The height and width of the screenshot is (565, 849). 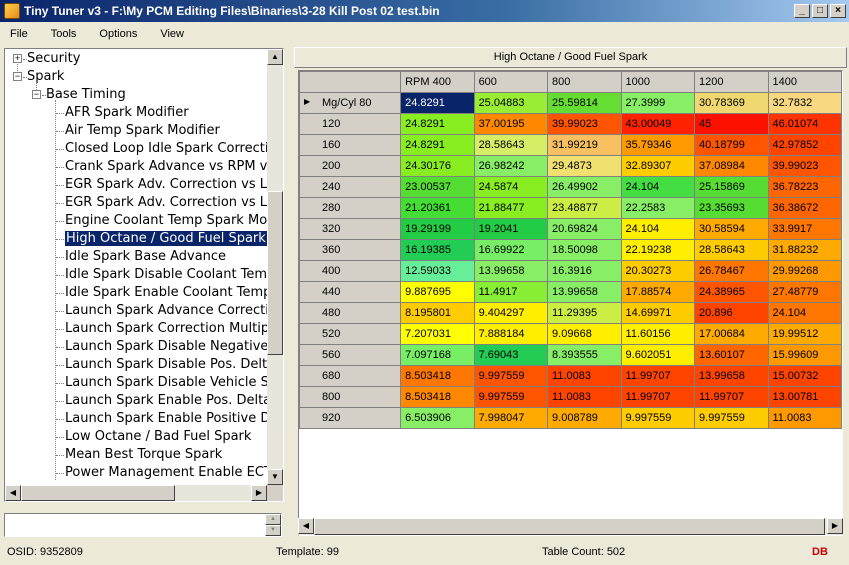 I want to click on menu-file: File, so click(x=19, y=34).